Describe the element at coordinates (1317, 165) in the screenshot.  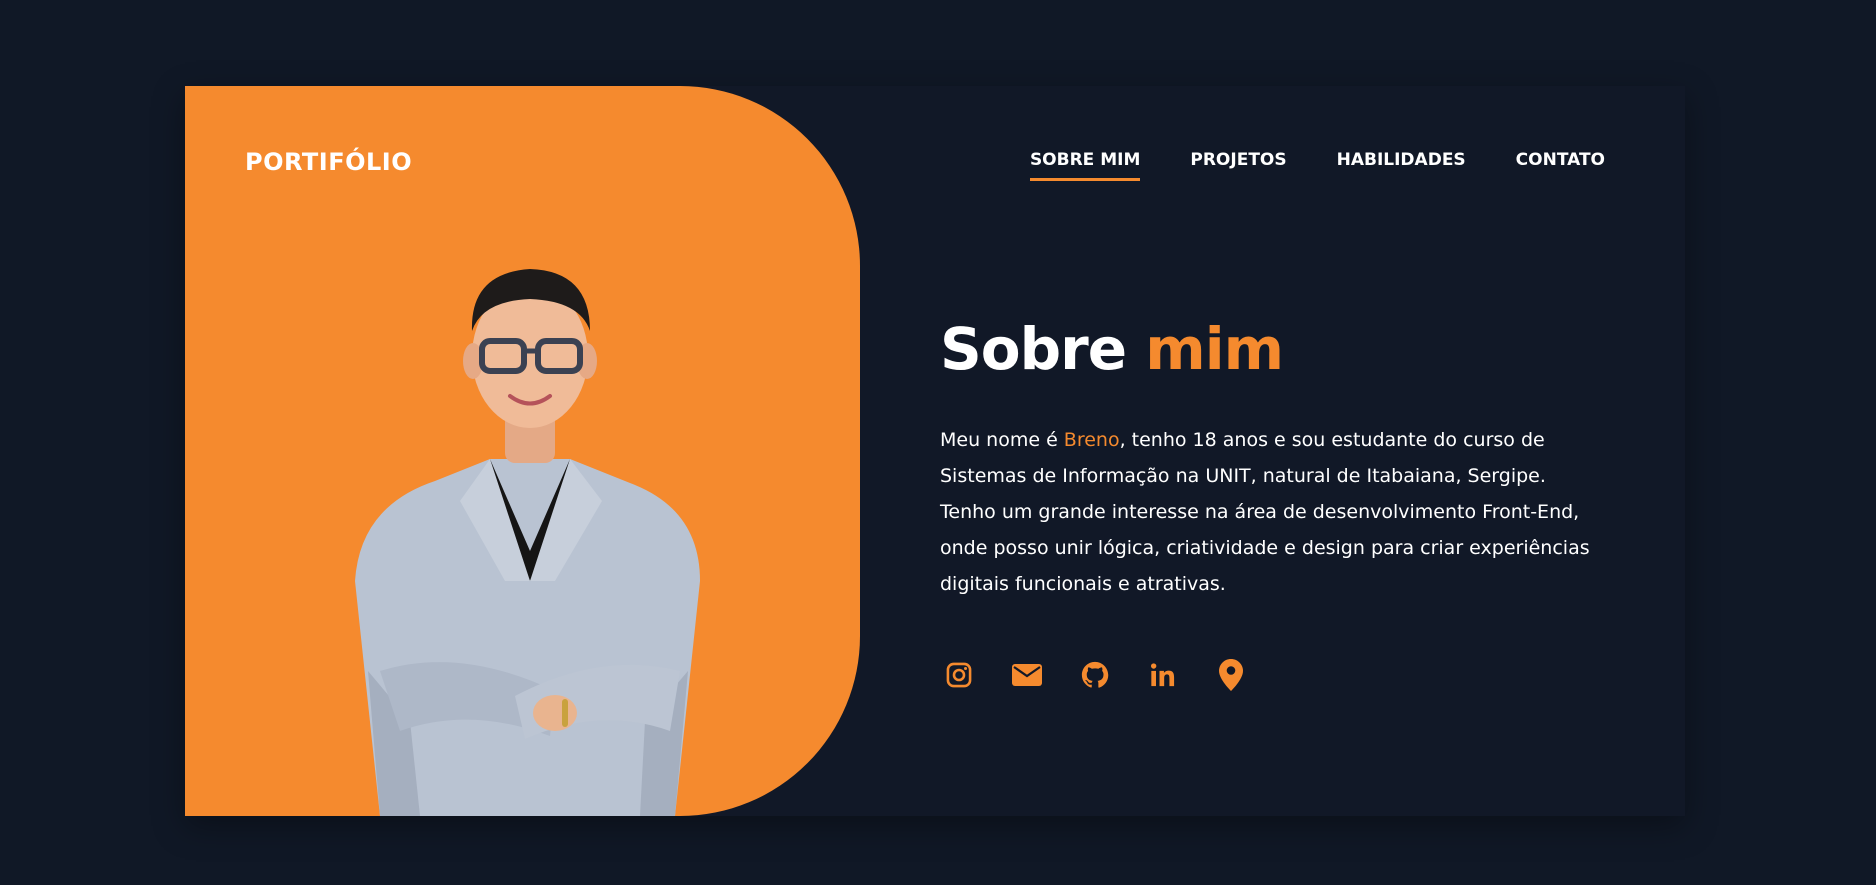
I see `main-nav: SOBRE MIM PROJETOS HABILIDADES CONTATO` at that location.